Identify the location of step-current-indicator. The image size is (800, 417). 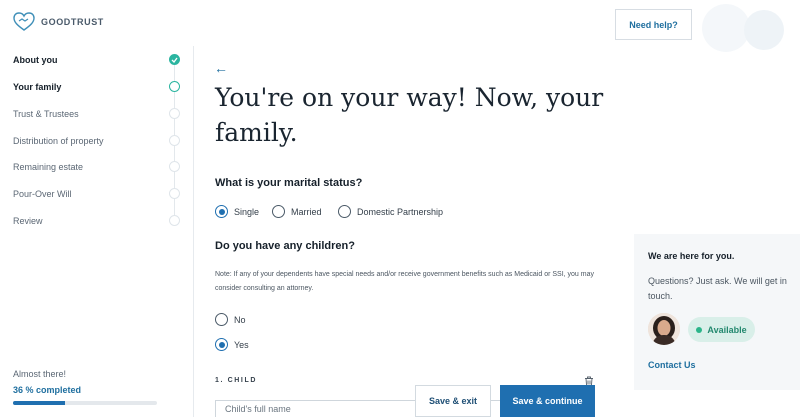
(174, 86).